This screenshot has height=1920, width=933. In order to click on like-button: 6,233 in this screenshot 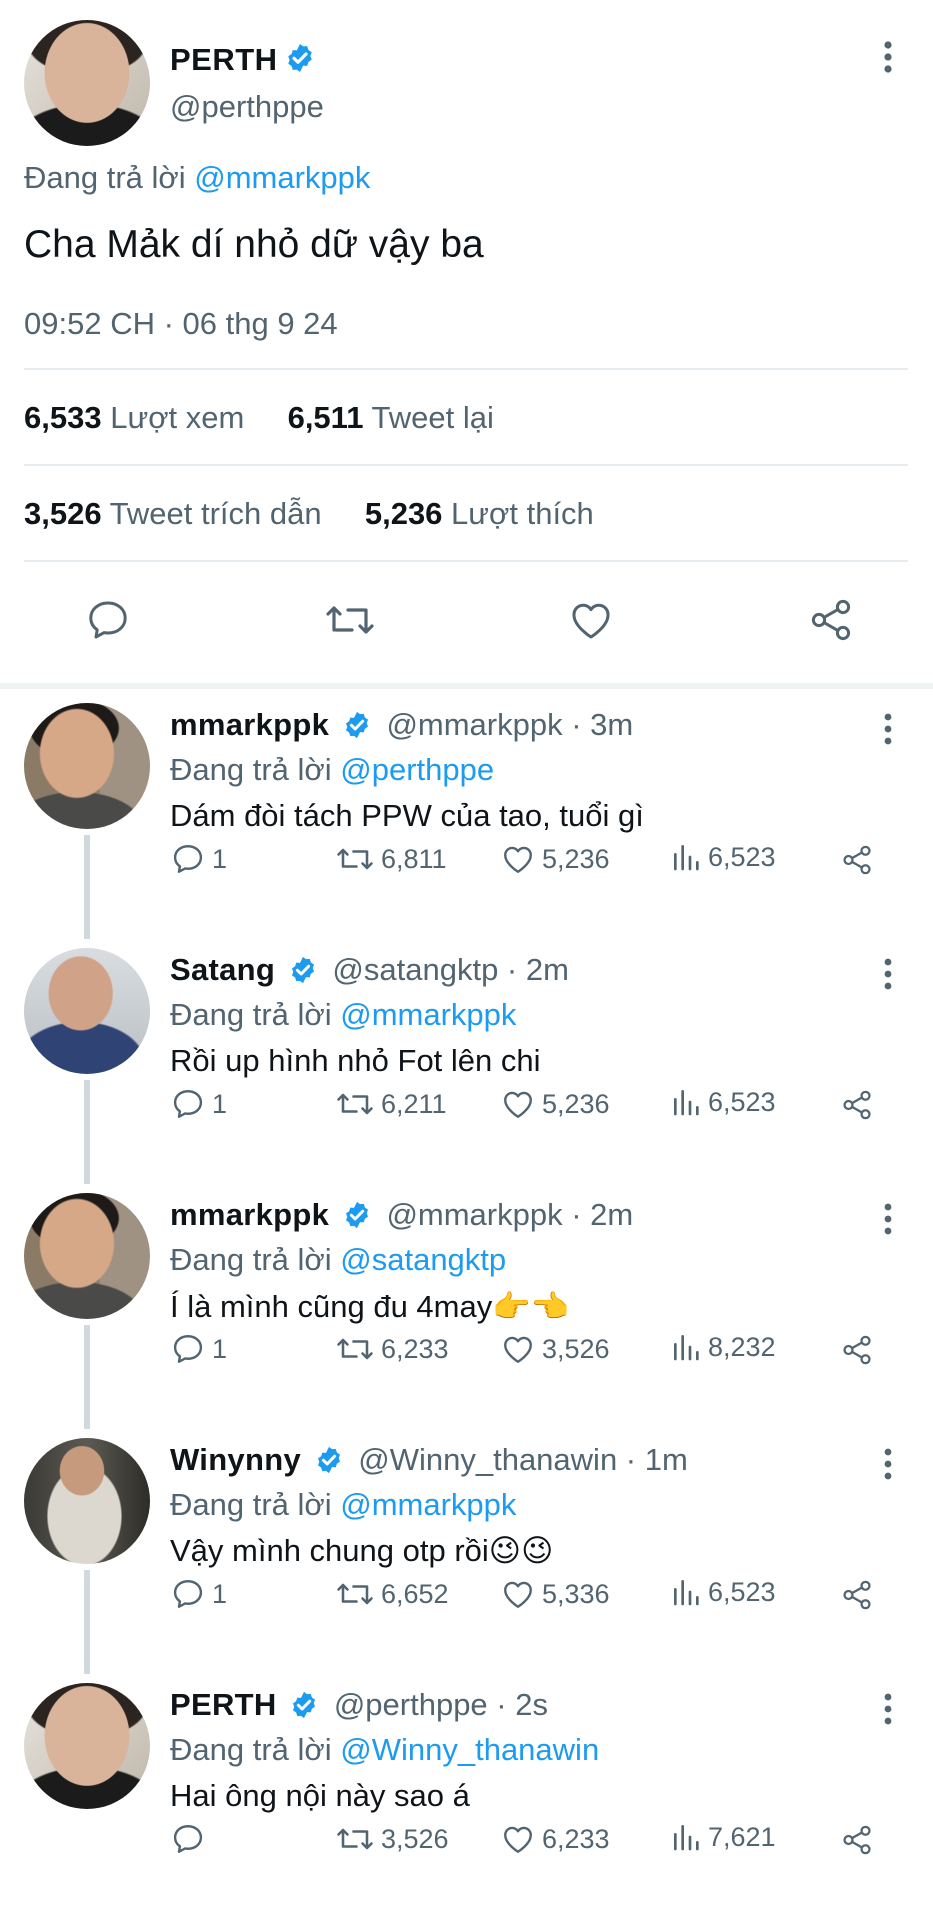, I will do `click(555, 1839)`.